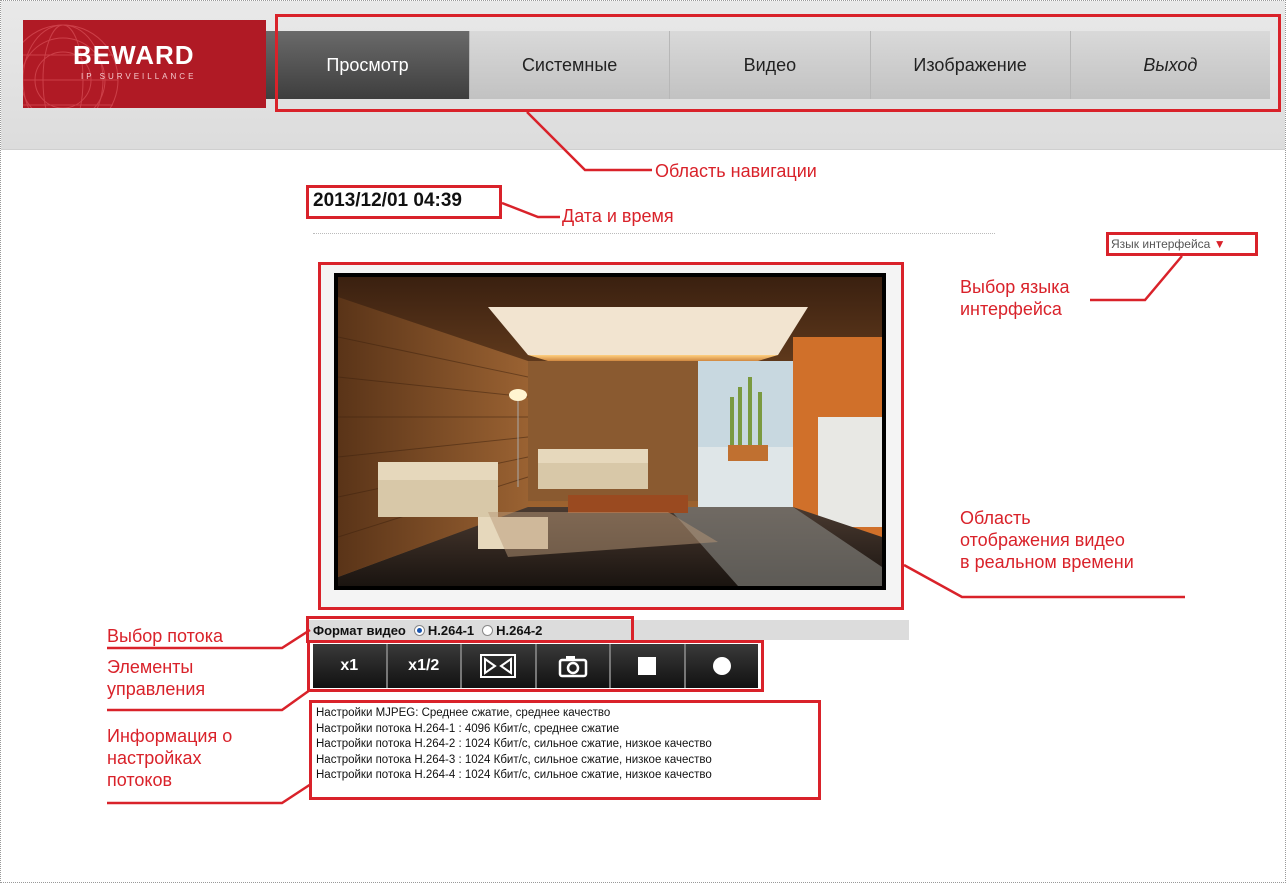 The width and height of the screenshot is (1286, 883). Describe the element at coordinates (519, 630) in the screenshot. I see `stream-option-label: H.264-2` at that location.